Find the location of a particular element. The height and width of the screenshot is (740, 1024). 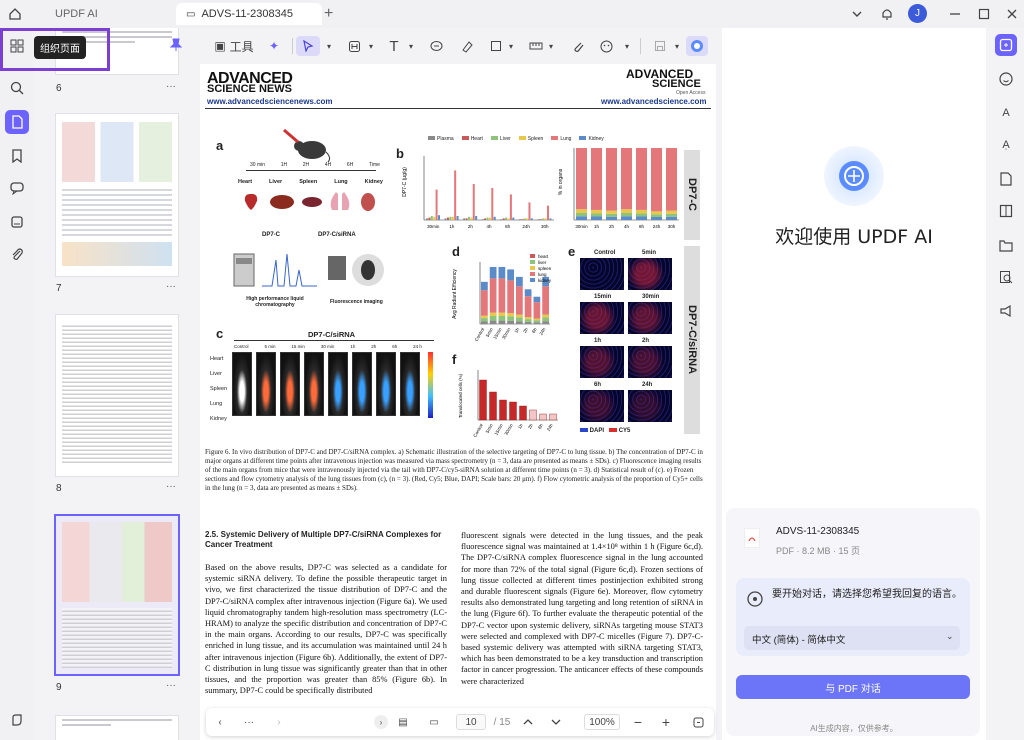

thumbnails-icon is located at coordinates (17, 122).